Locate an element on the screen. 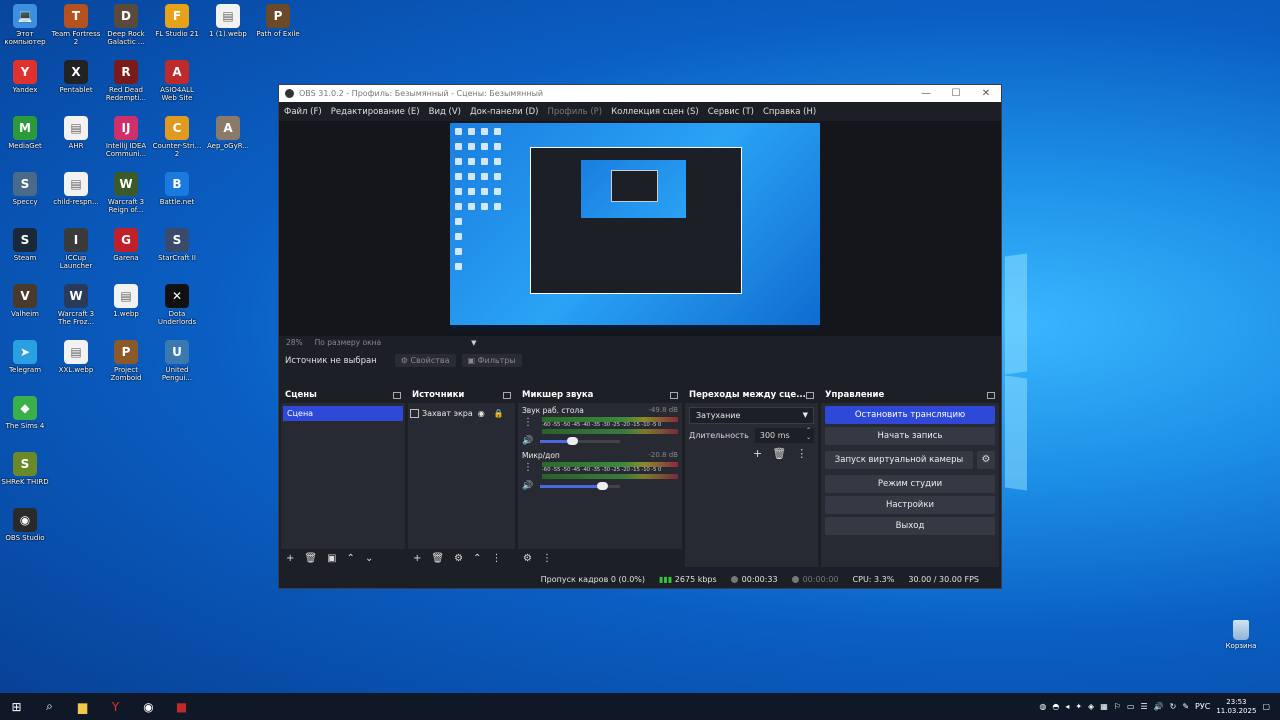 The width and height of the screenshot is (1280, 720). app-taskbar-icon: ■ is located at coordinates (181, 706).